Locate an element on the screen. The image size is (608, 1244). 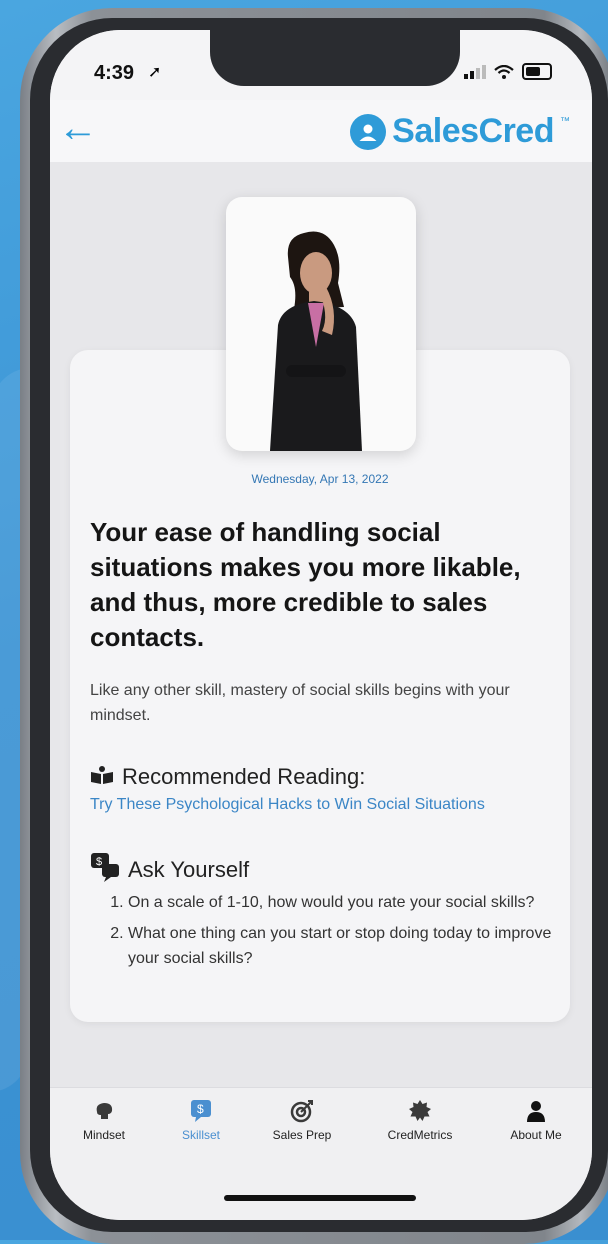
badge-icon is located at coordinates (420, 1110).